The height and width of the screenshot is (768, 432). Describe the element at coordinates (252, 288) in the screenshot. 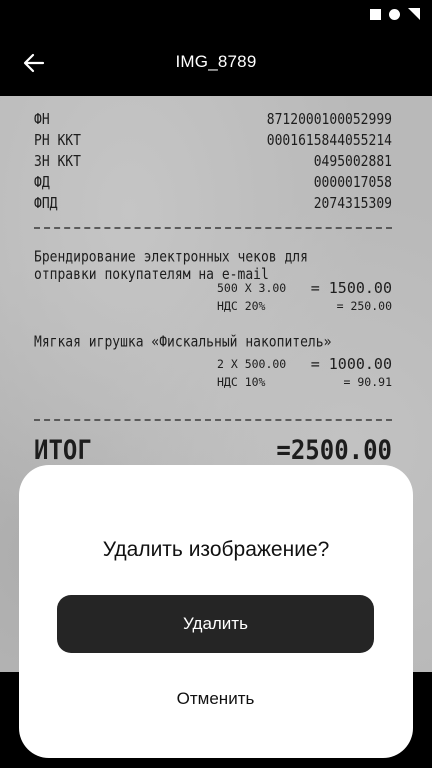

I see `item-qty-price: 500 X 3.00` at that location.